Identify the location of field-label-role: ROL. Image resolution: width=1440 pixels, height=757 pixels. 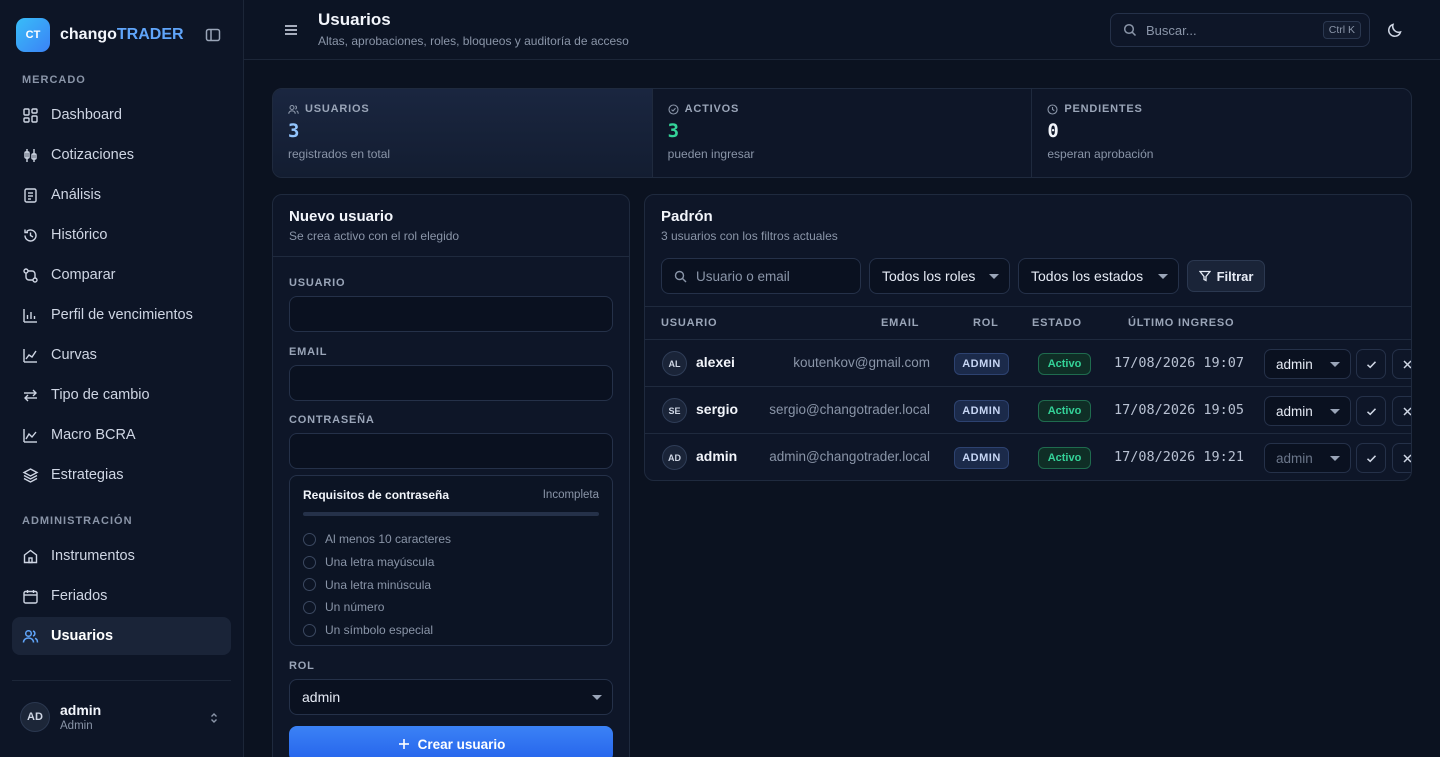
(302, 666).